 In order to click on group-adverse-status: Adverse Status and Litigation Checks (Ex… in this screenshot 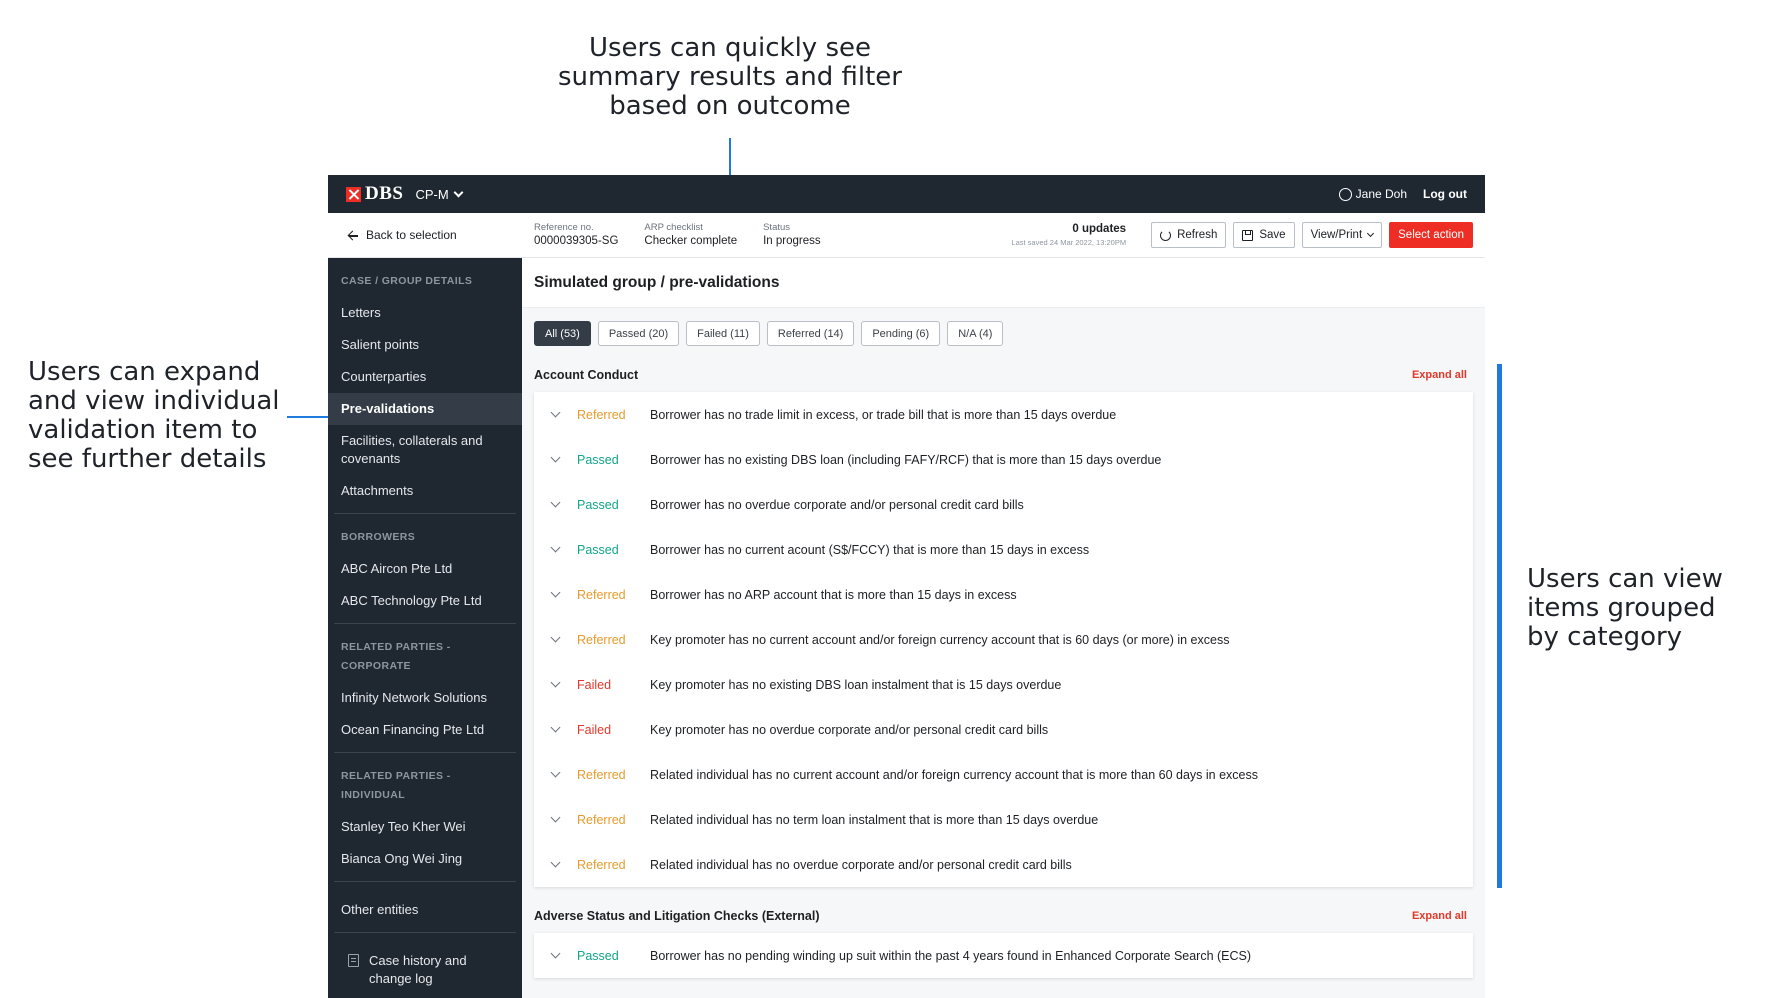, I will do `click(1003, 943)`.